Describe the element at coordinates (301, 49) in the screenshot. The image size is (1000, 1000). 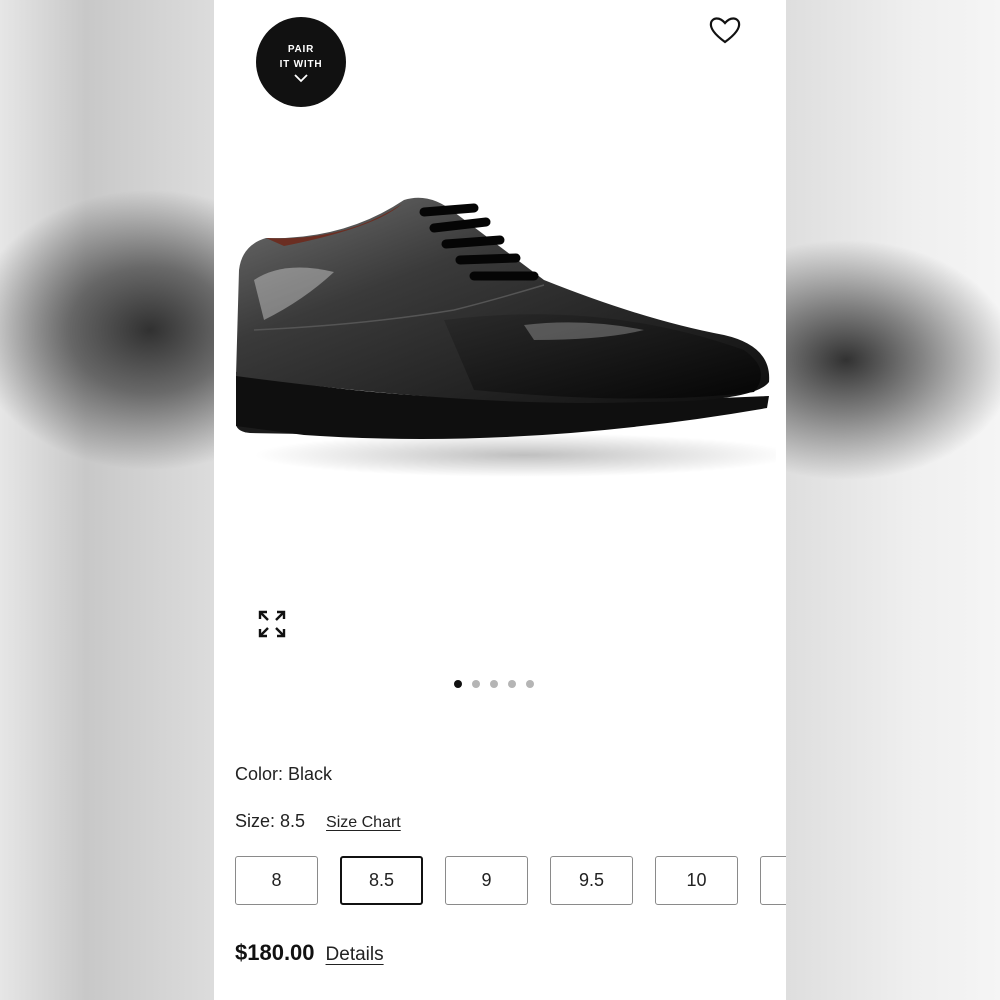
I see `pair-it-with-line1: PAIR` at that location.